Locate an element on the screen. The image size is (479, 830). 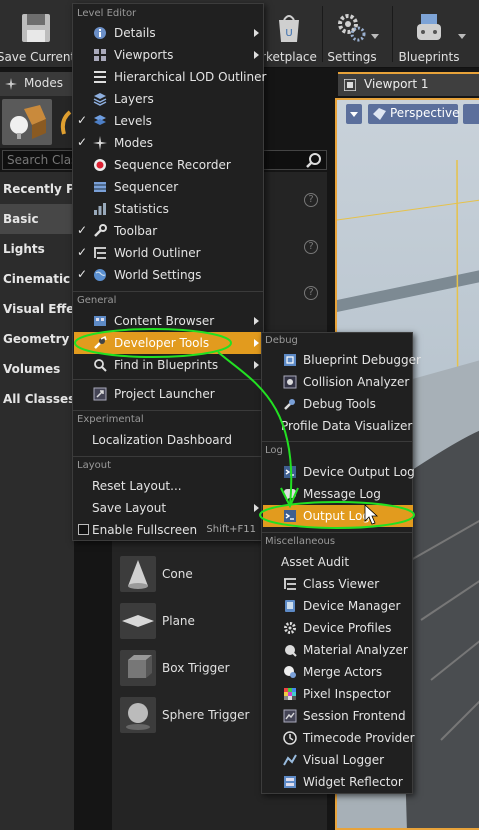
menu-item-label: Widget Reflector is located at coordinates (353, 782).